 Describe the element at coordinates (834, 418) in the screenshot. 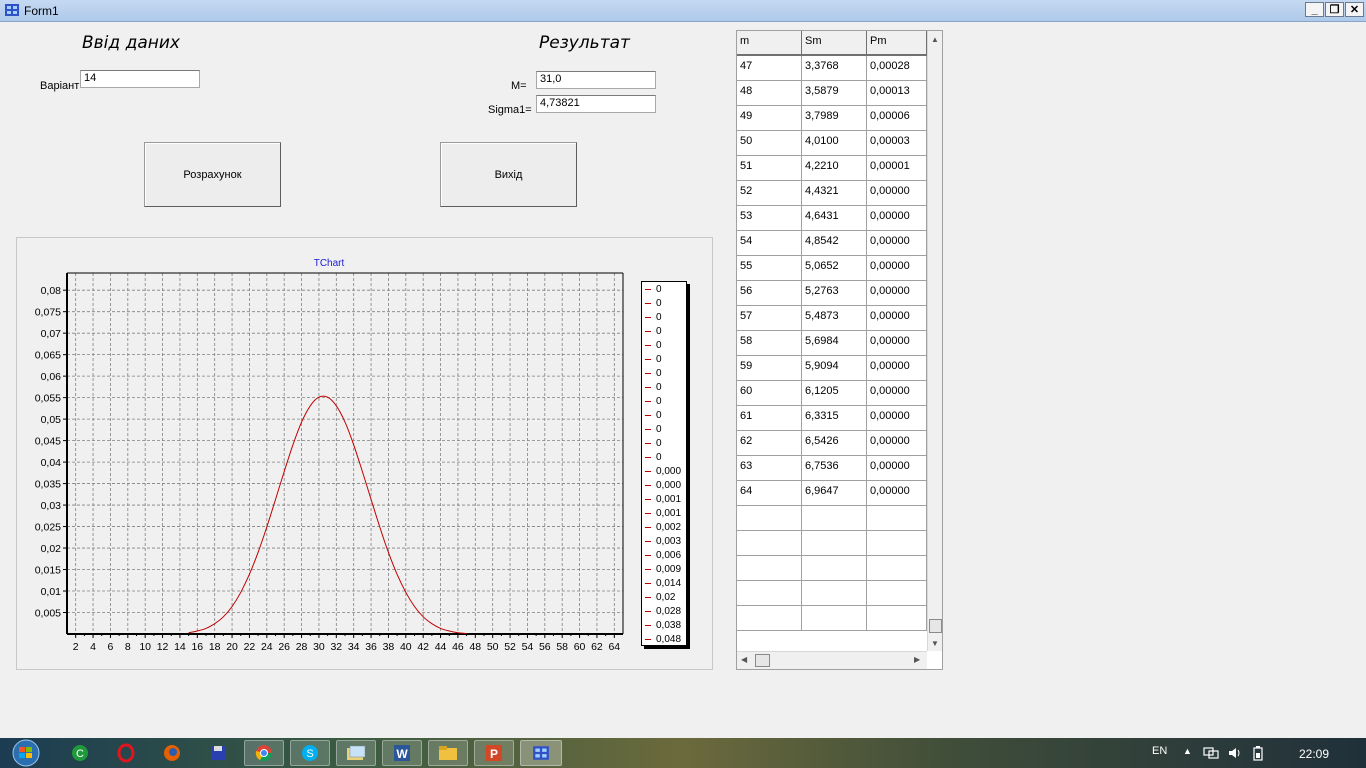

I see `table-cell: 6,3315` at that location.